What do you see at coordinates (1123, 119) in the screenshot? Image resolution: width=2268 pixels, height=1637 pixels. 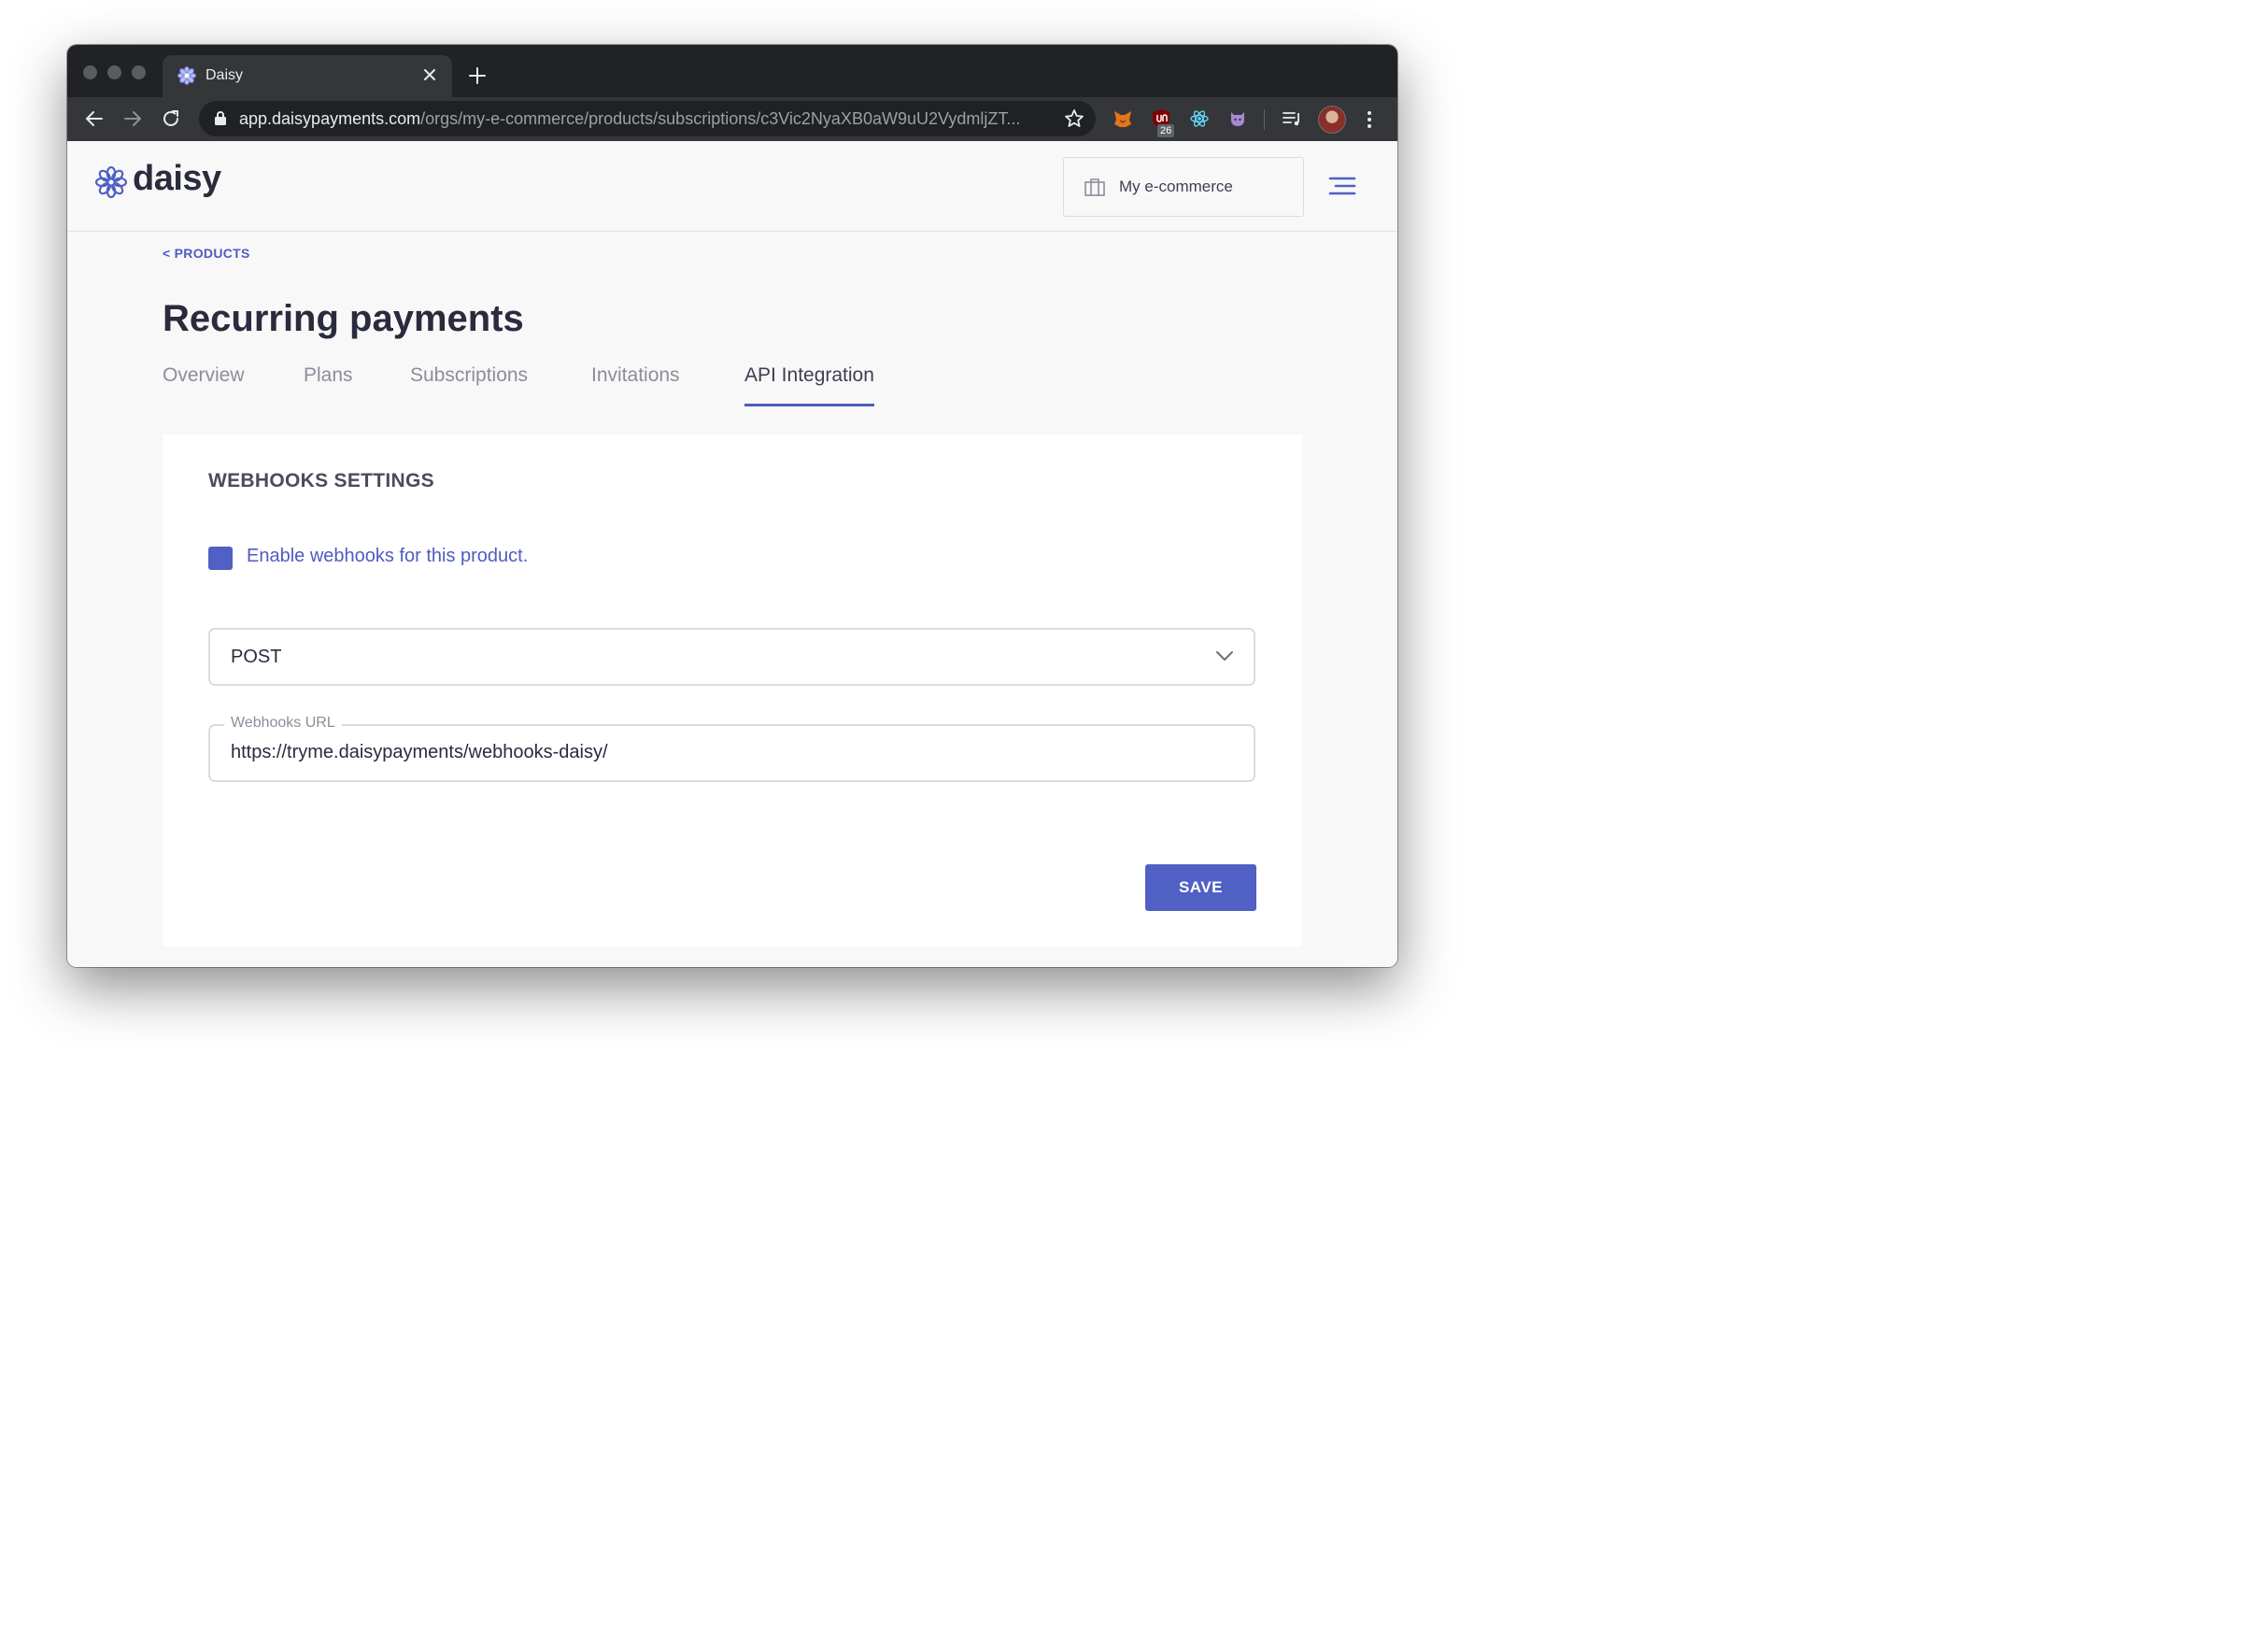 I see `metamask-fox-icon` at bounding box center [1123, 119].